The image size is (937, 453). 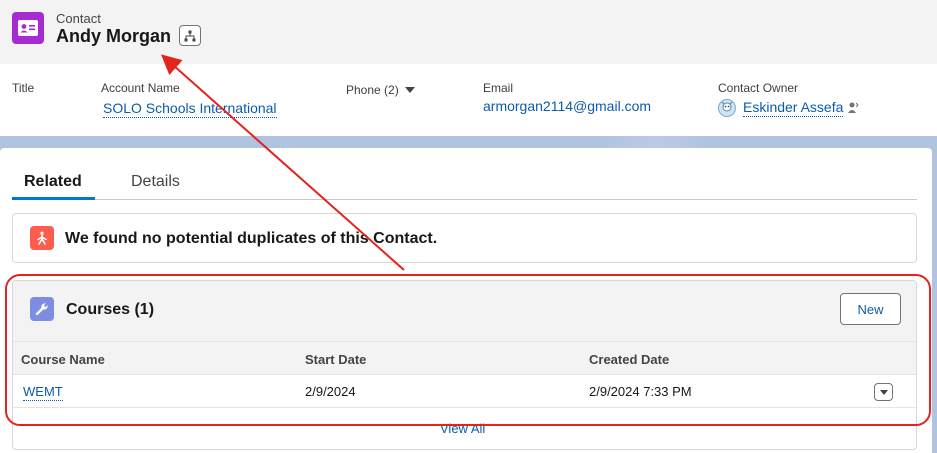 I want to click on account-name-link: SOLO Schools International, so click(x=190, y=109).